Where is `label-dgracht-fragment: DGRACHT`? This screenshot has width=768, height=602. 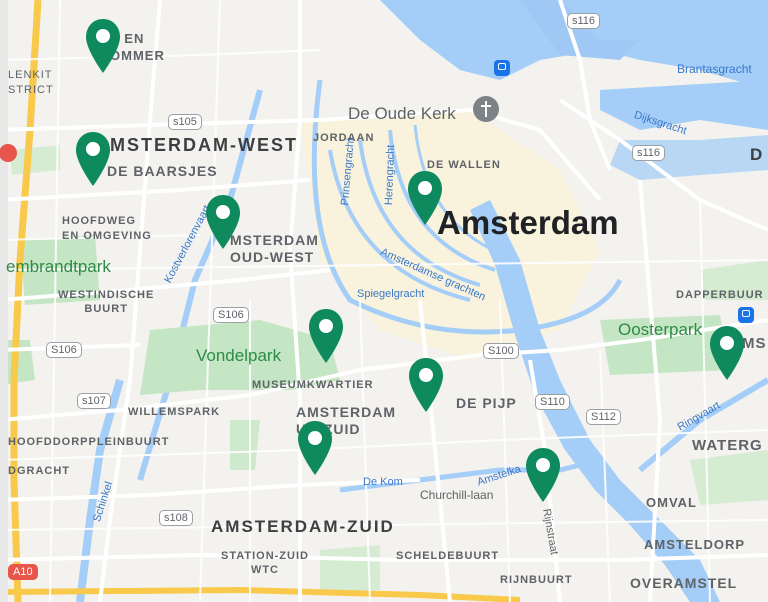
label-dgracht-fragment: DGRACHT is located at coordinates (39, 471).